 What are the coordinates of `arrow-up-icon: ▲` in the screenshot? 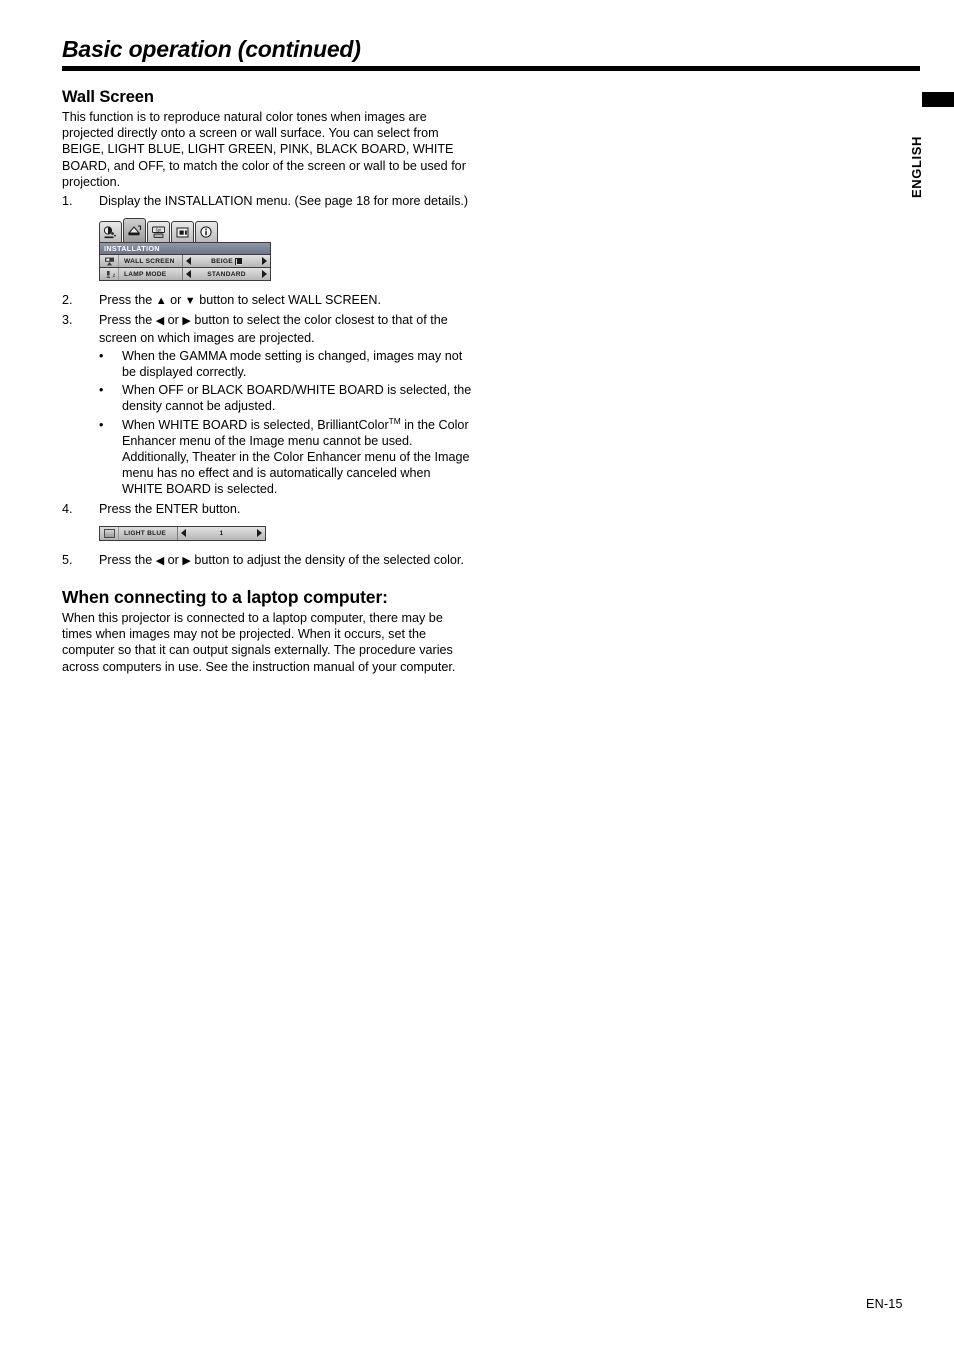 It's located at (161, 301).